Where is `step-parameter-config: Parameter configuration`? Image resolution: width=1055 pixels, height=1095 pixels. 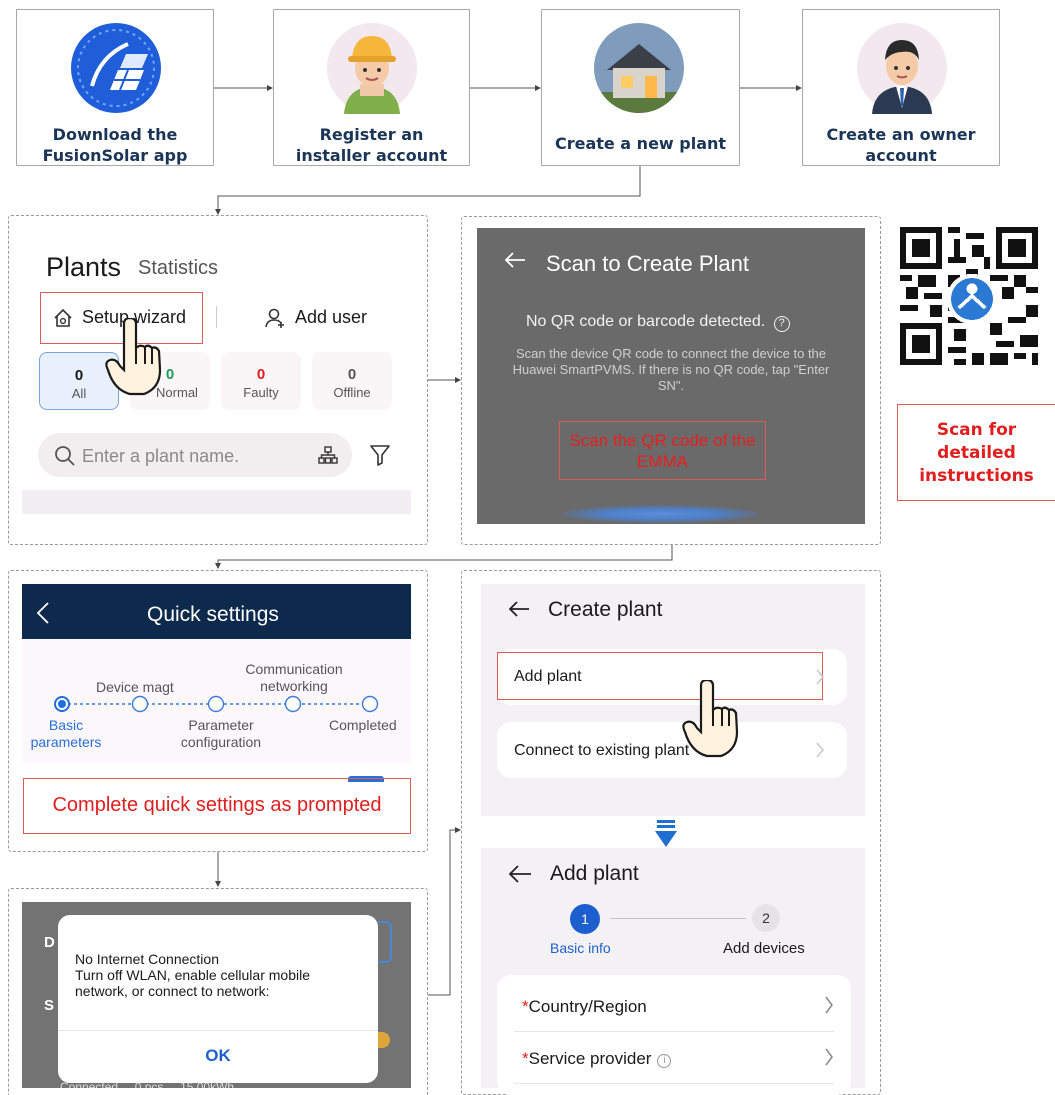
step-parameter-config: Parameter configuration is located at coordinates (221, 733).